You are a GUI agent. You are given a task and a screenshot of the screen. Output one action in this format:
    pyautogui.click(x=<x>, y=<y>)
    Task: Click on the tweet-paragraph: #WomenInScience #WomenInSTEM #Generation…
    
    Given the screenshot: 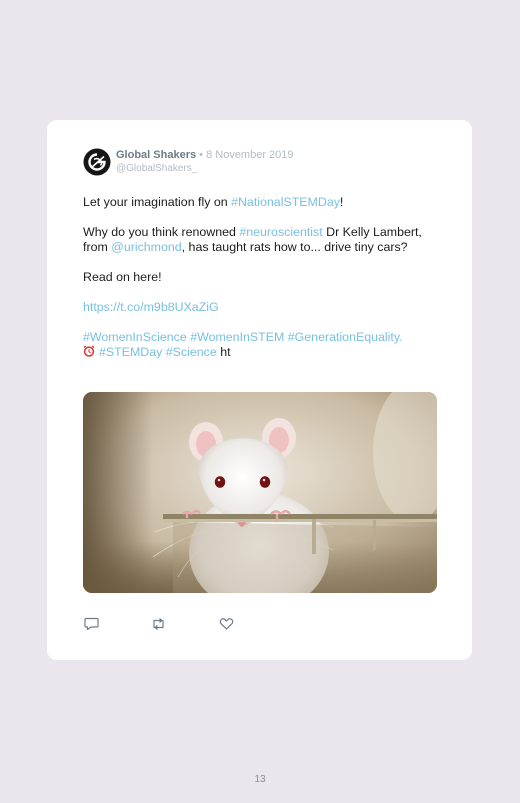 What is the action you would take?
    pyautogui.click(x=258, y=345)
    